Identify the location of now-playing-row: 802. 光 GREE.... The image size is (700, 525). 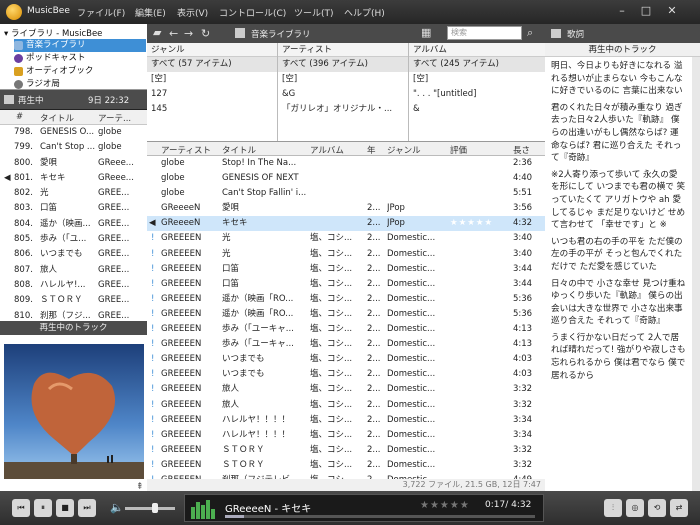
(73, 193).